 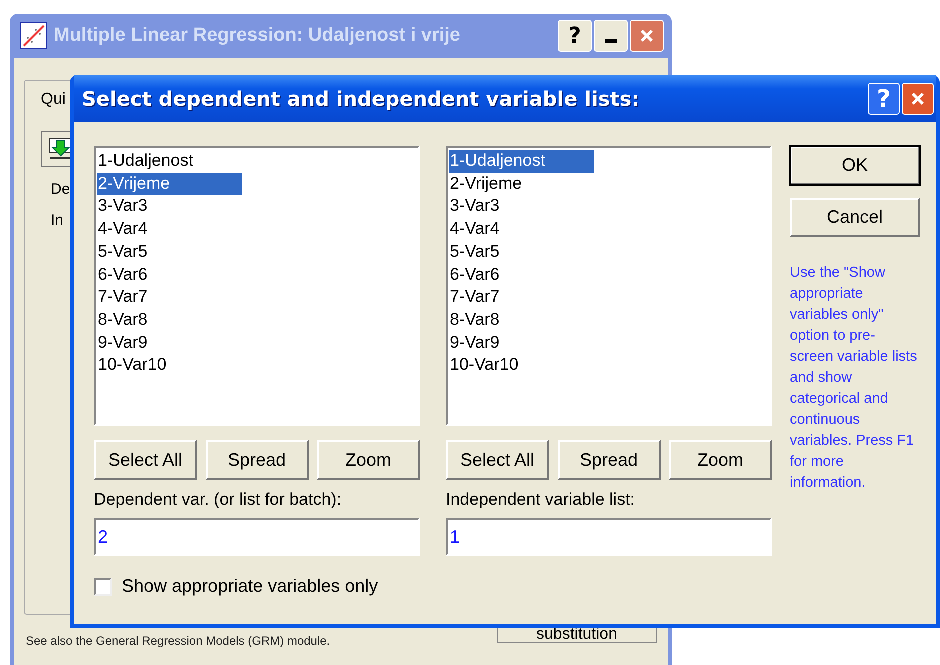 What do you see at coordinates (53, 100) in the screenshot?
I see `tab: Qui` at bounding box center [53, 100].